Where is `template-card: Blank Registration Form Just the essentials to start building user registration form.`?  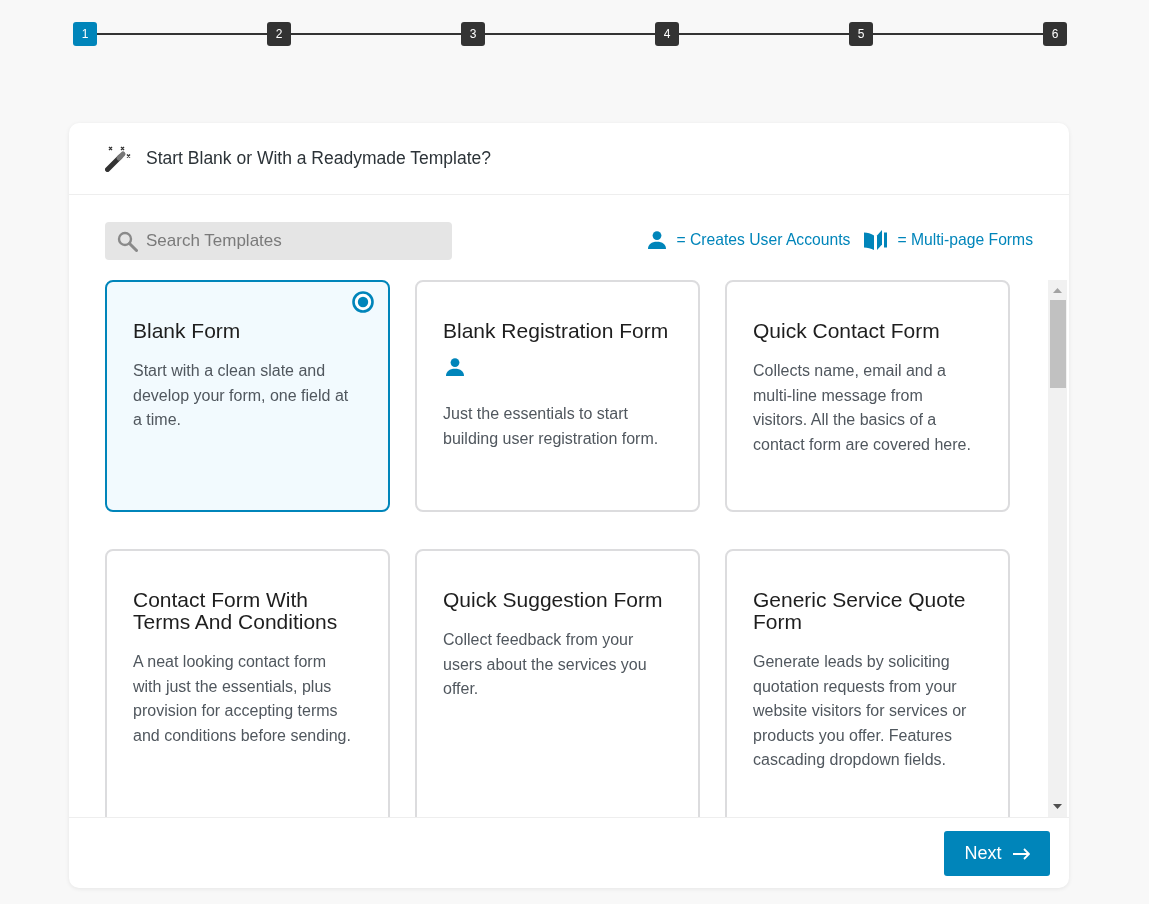
template-card: Blank Registration Form Just the essentials to start building user registration form. is located at coordinates (557, 396).